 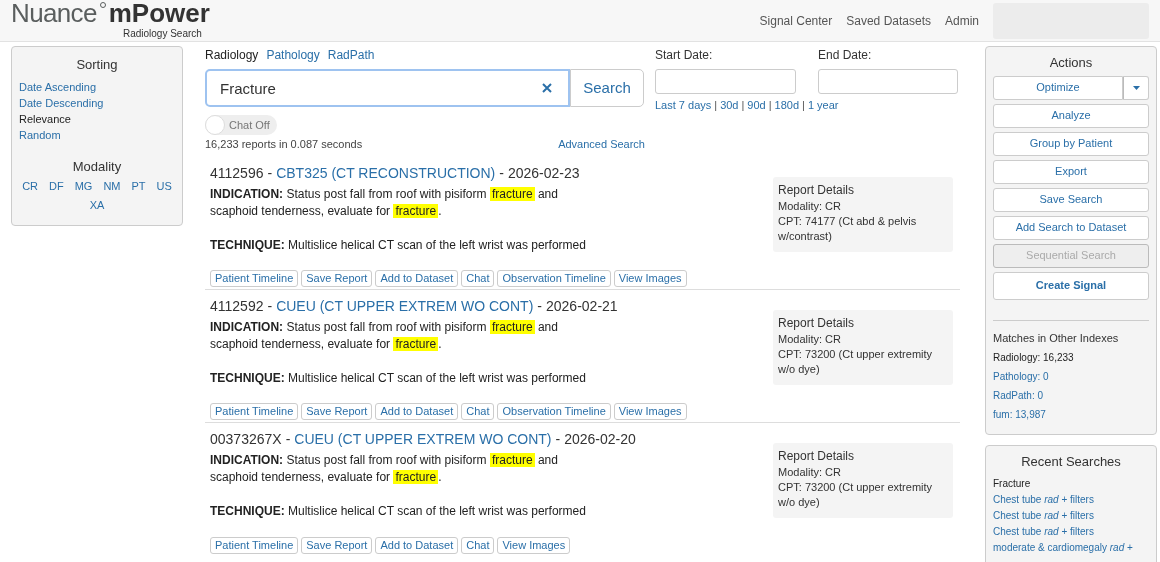 What do you see at coordinates (1071, 227) in the screenshot?
I see `action-button: Add Search to Dataset` at bounding box center [1071, 227].